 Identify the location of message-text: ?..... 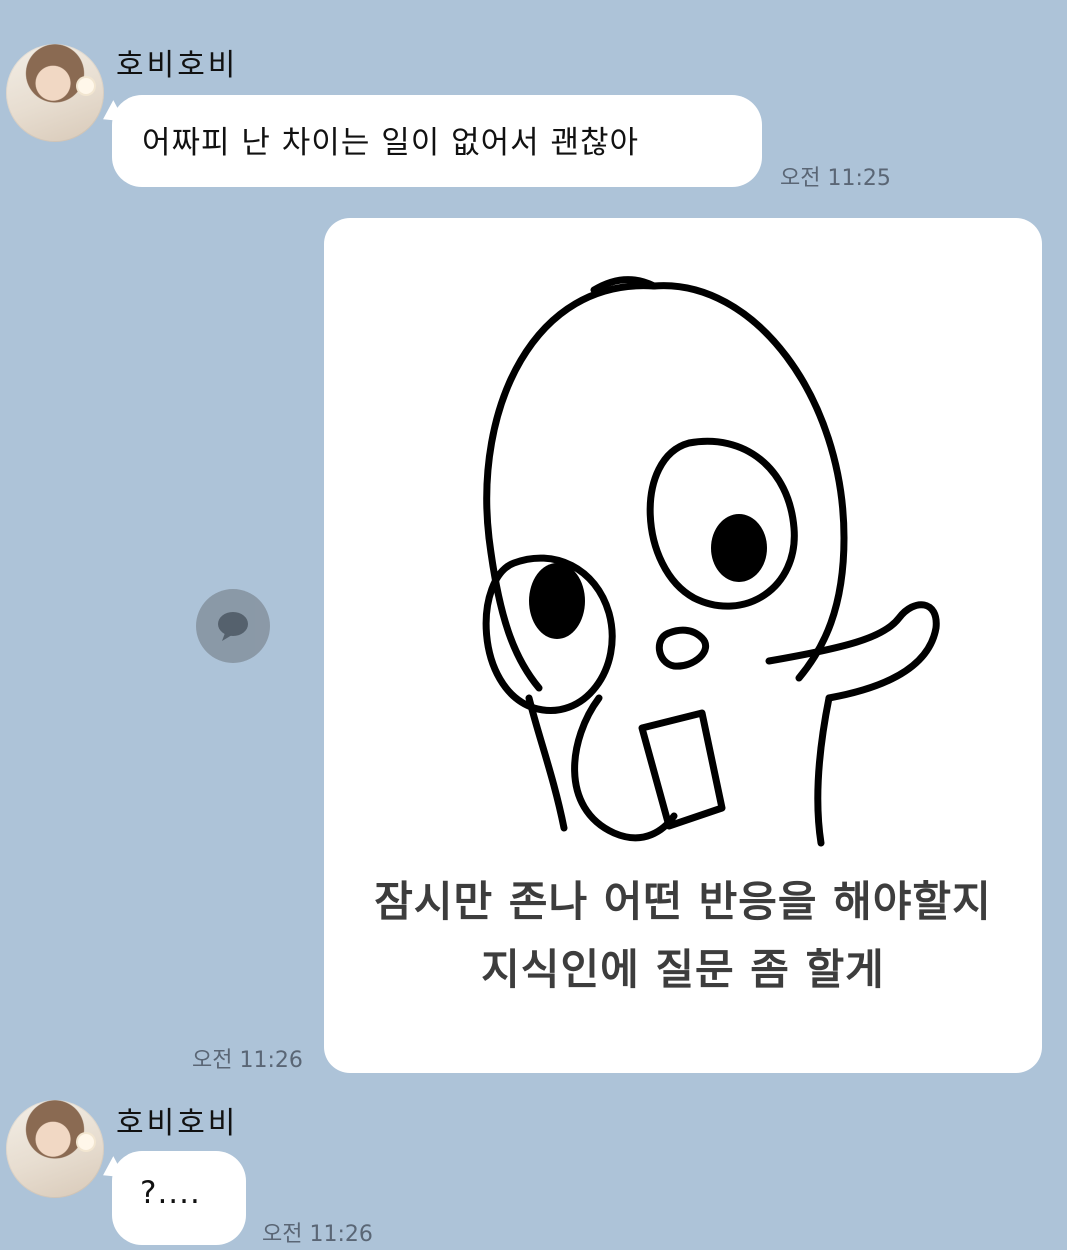
(170, 1193).